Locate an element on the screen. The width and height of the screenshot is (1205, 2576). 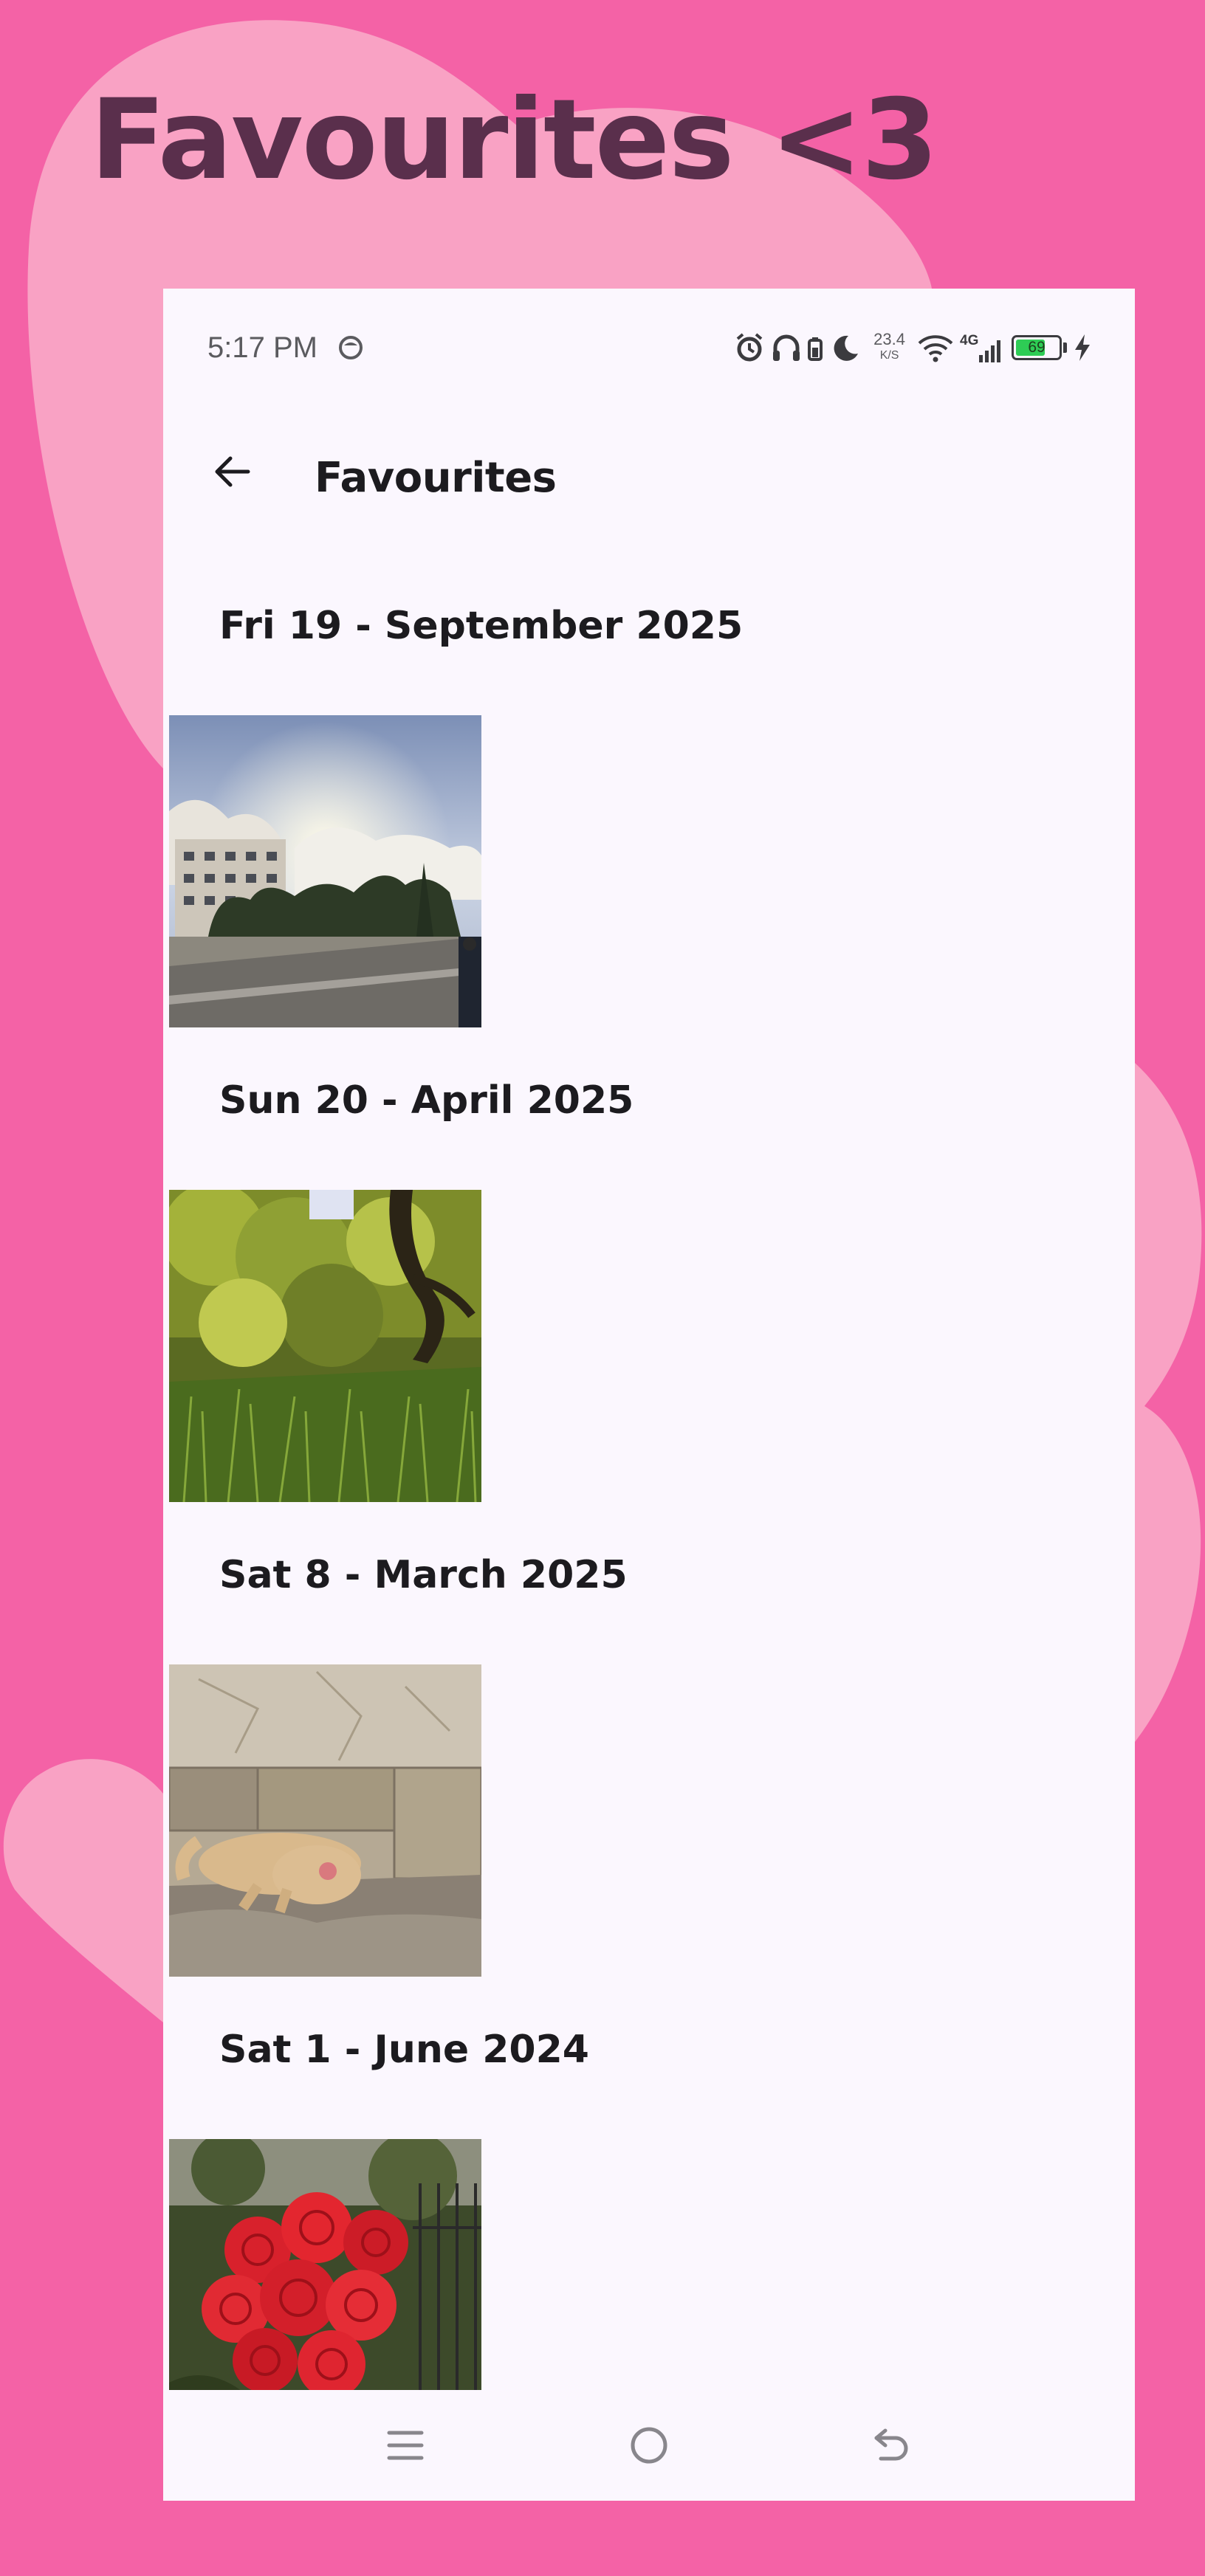
back-button is located at coordinates (232, 472).